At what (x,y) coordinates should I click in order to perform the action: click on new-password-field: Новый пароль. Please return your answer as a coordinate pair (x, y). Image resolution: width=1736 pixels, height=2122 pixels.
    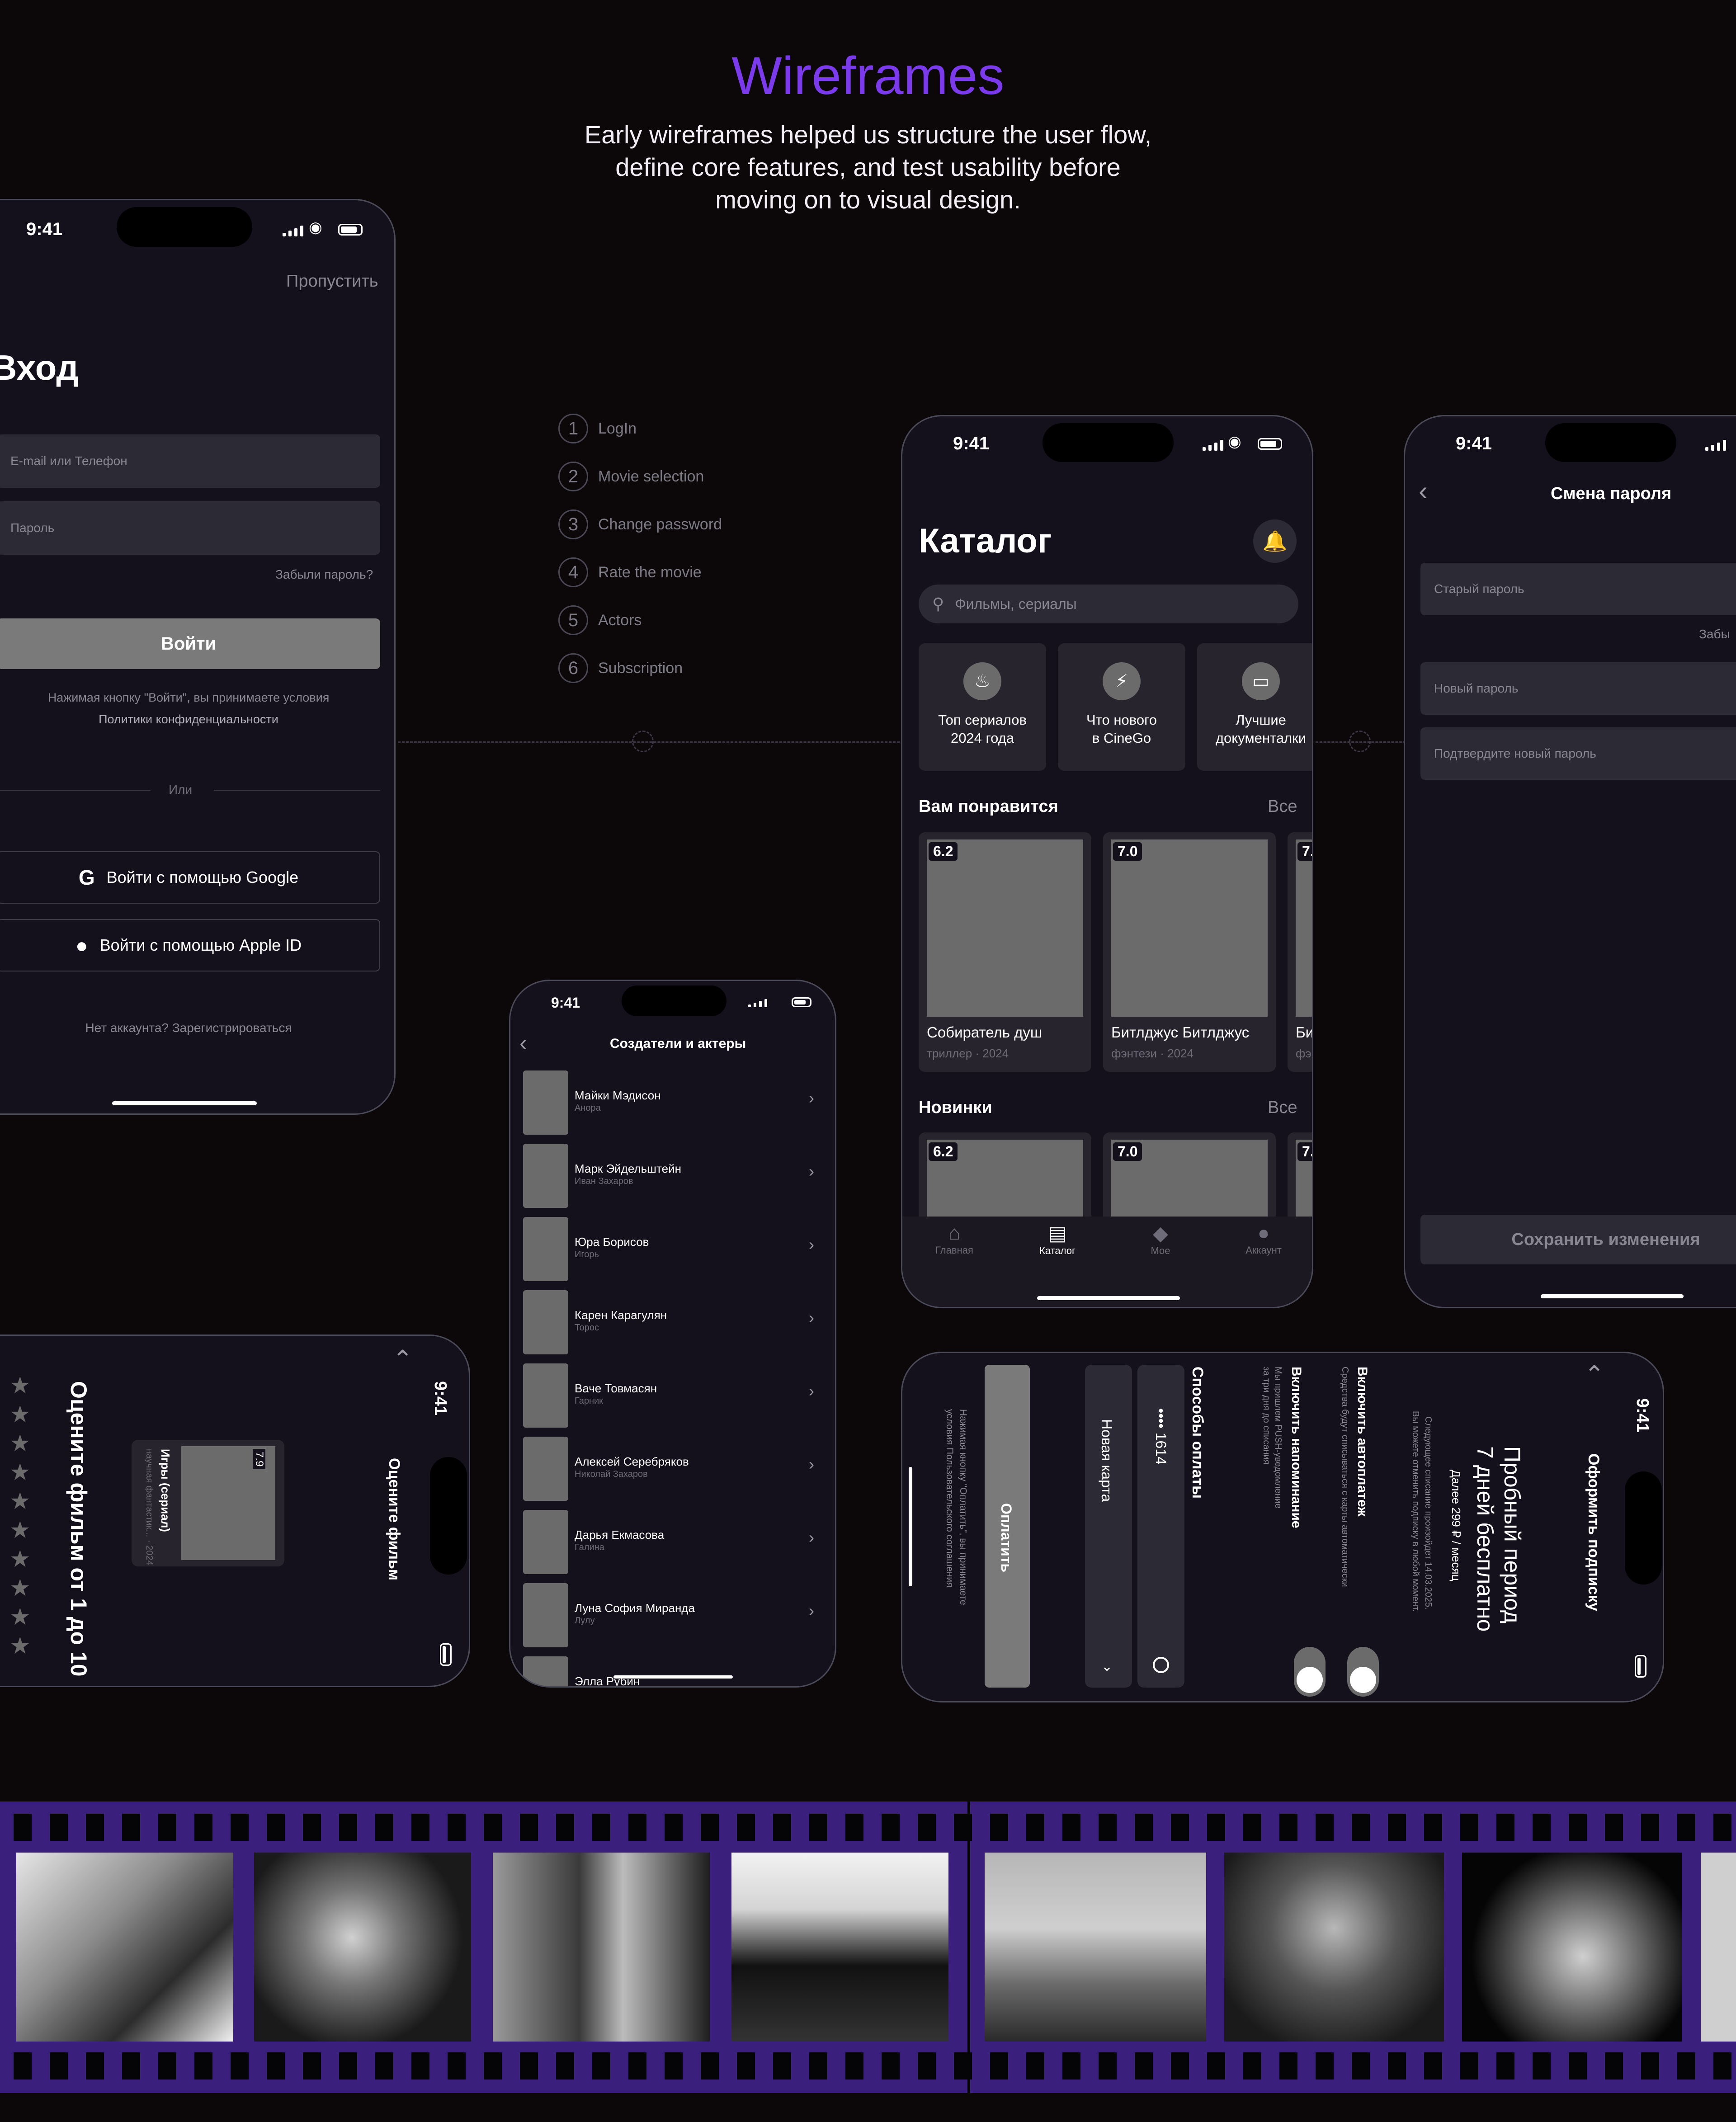
    Looking at the image, I should click on (1578, 688).